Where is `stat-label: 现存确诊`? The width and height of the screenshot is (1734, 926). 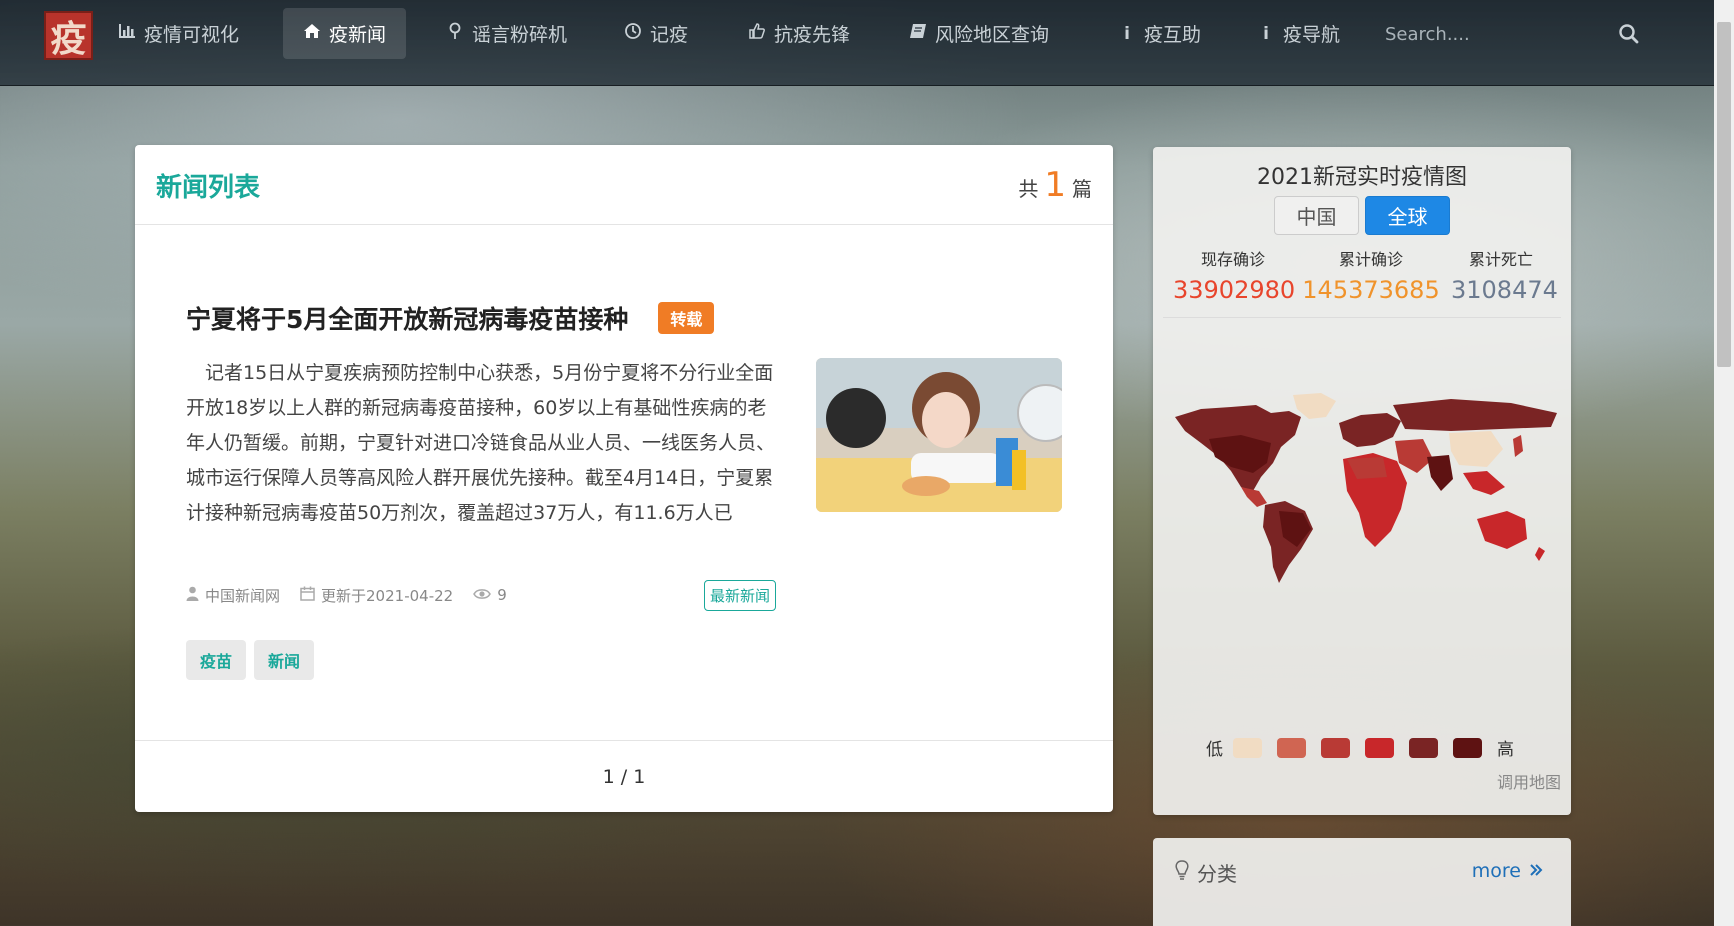 stat-label: 现存确诊 is located at coordinates (1232, 259).